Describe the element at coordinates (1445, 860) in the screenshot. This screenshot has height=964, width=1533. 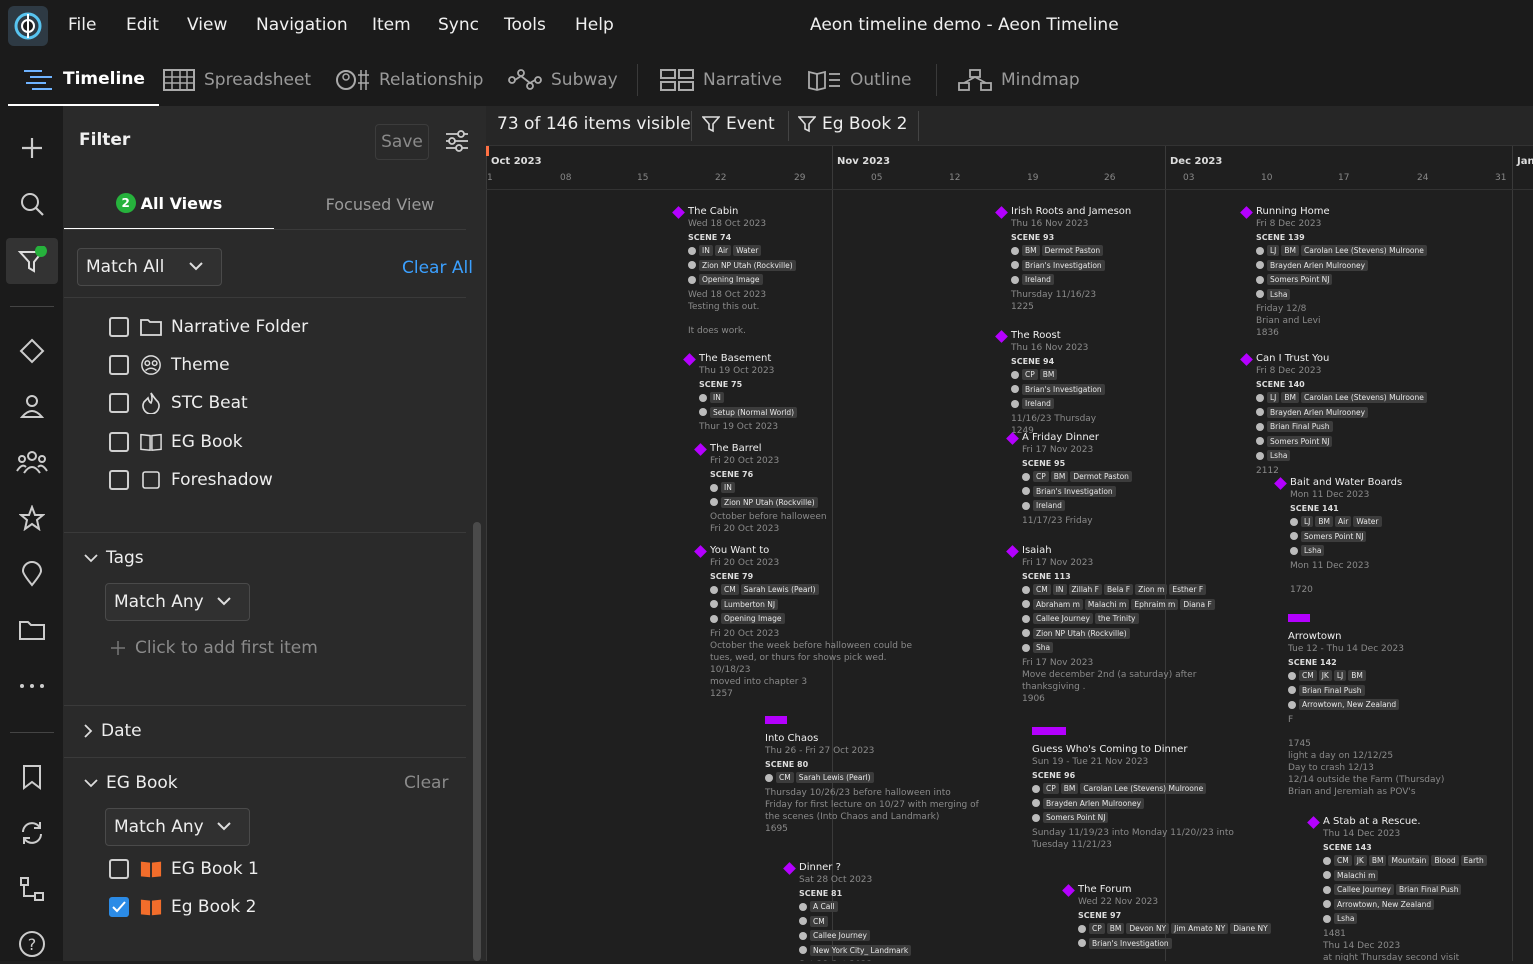
I see `event-tag: Blood` at that location.